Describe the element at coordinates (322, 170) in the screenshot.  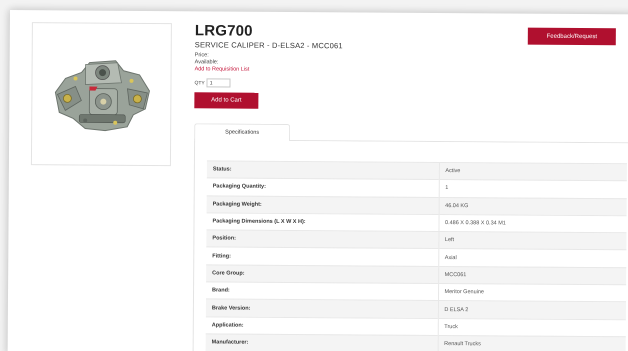
I see `spec-label: Status:` at that location.